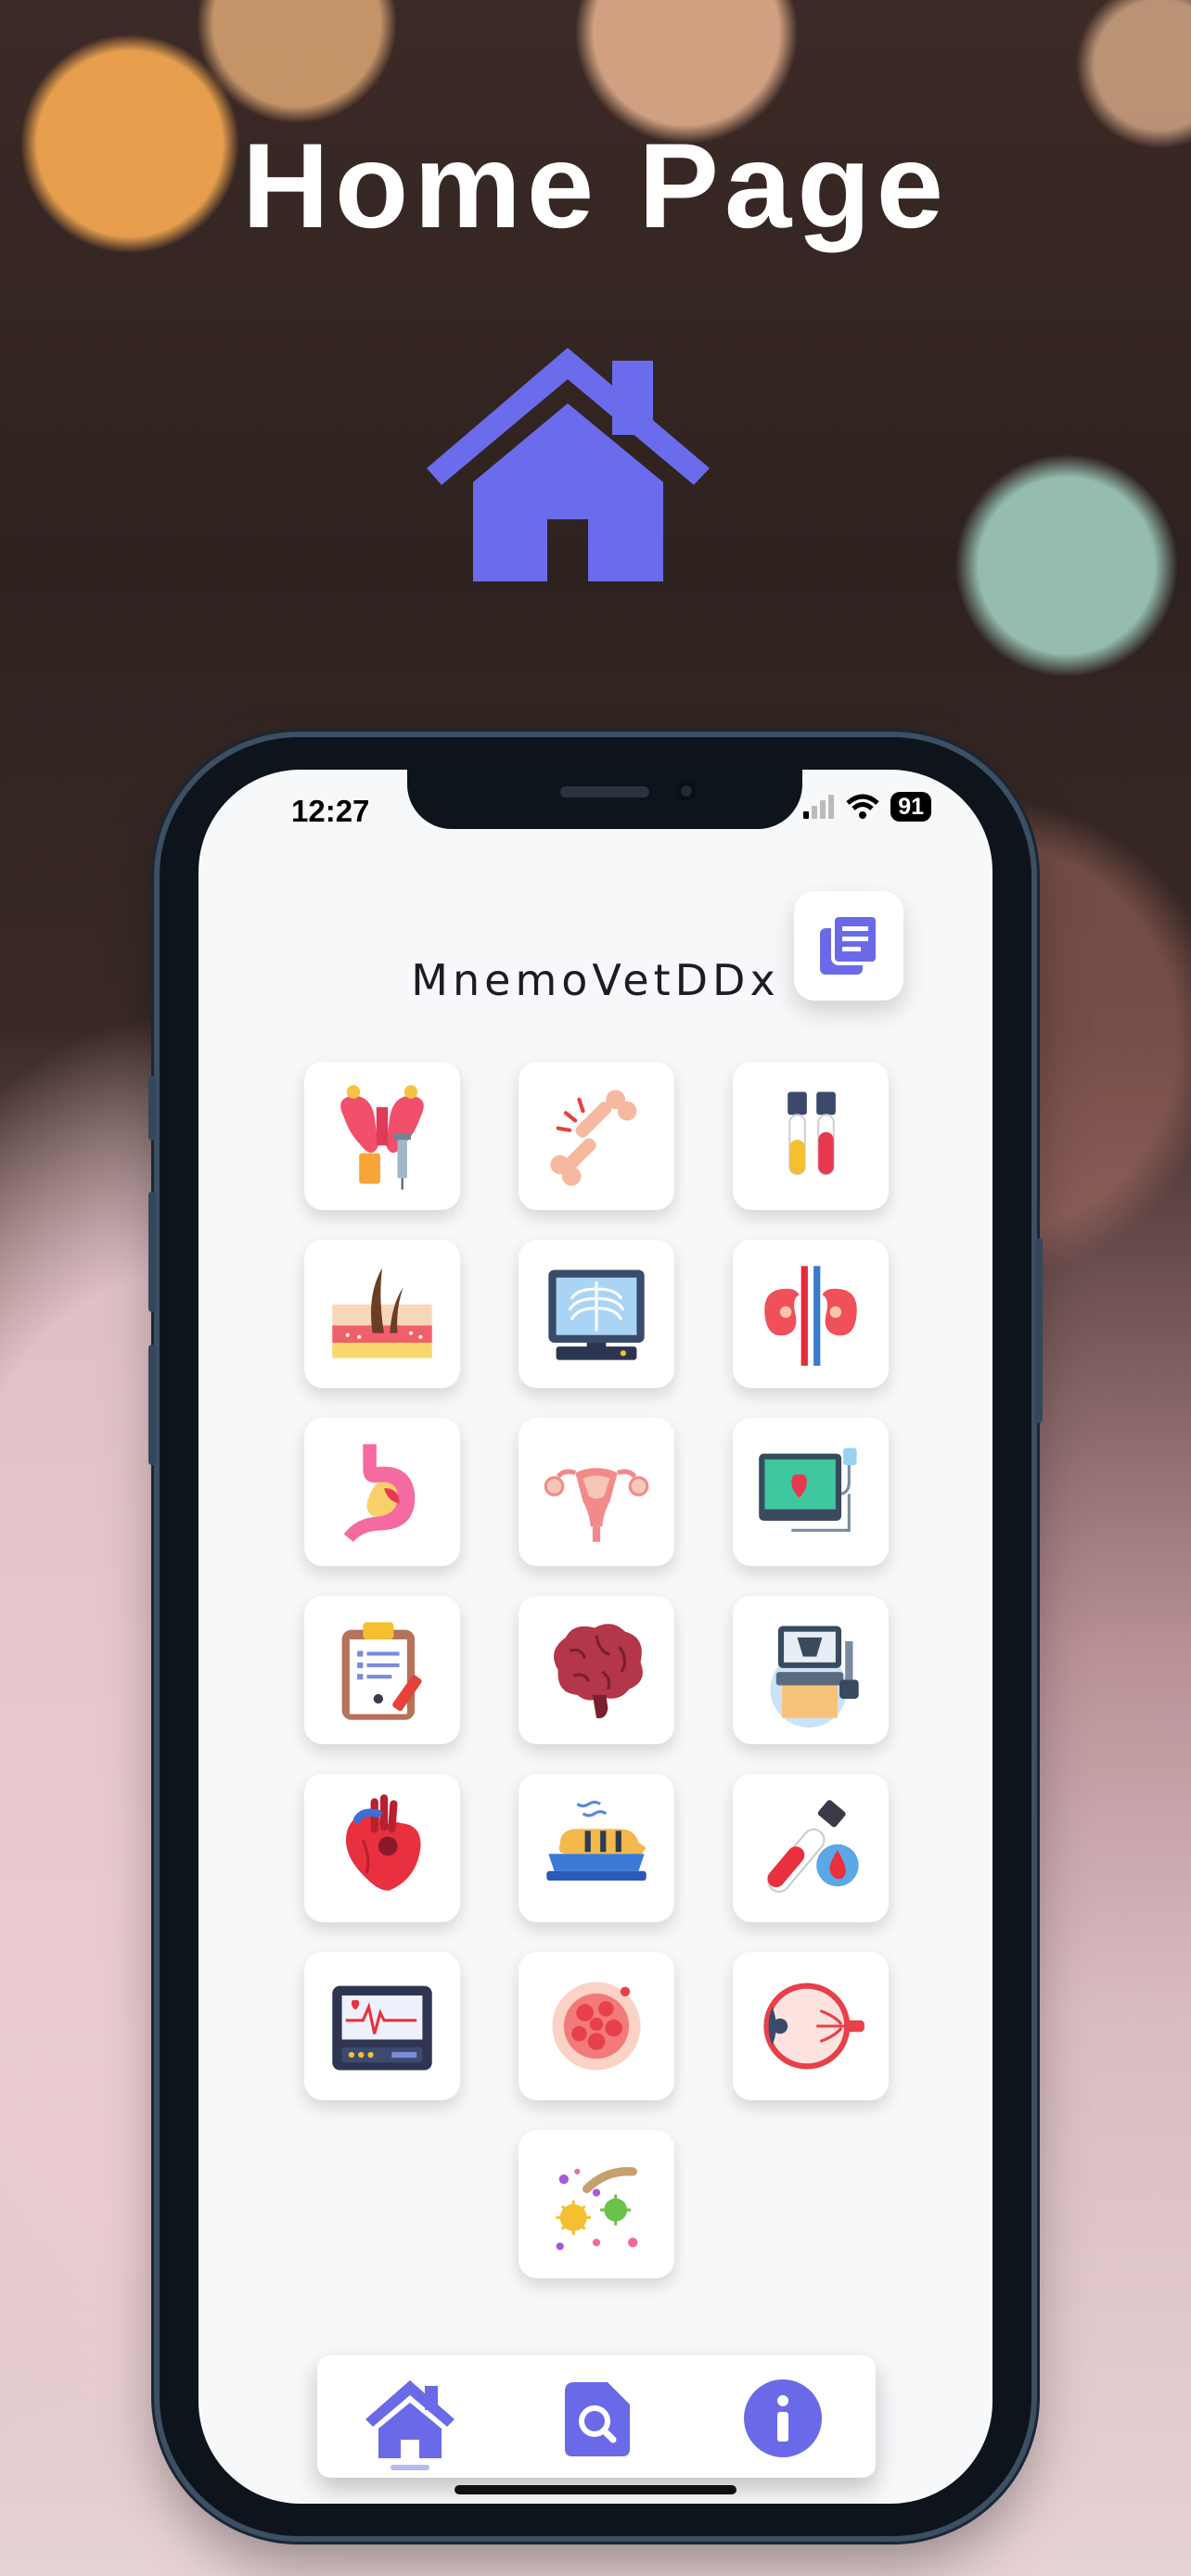 Image resolution: width=1191 pixels, height=2576 pixels. Describe the element at coordinates (808, 1490) in the screenshot. I see `ecg-monitor-icon` at that location.